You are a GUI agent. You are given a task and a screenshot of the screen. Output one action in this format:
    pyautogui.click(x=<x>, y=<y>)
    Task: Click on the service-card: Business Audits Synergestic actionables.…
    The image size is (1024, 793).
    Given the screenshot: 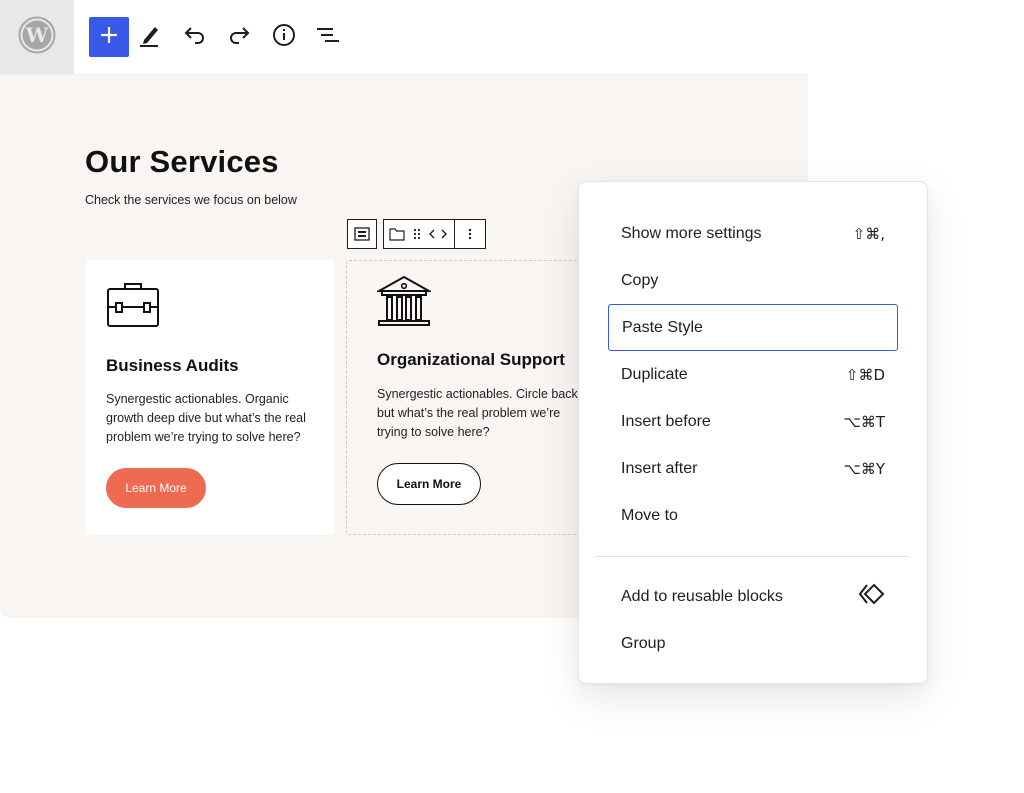 What is the action you would take?
    pyautogui.click(x=210, y=397)
    